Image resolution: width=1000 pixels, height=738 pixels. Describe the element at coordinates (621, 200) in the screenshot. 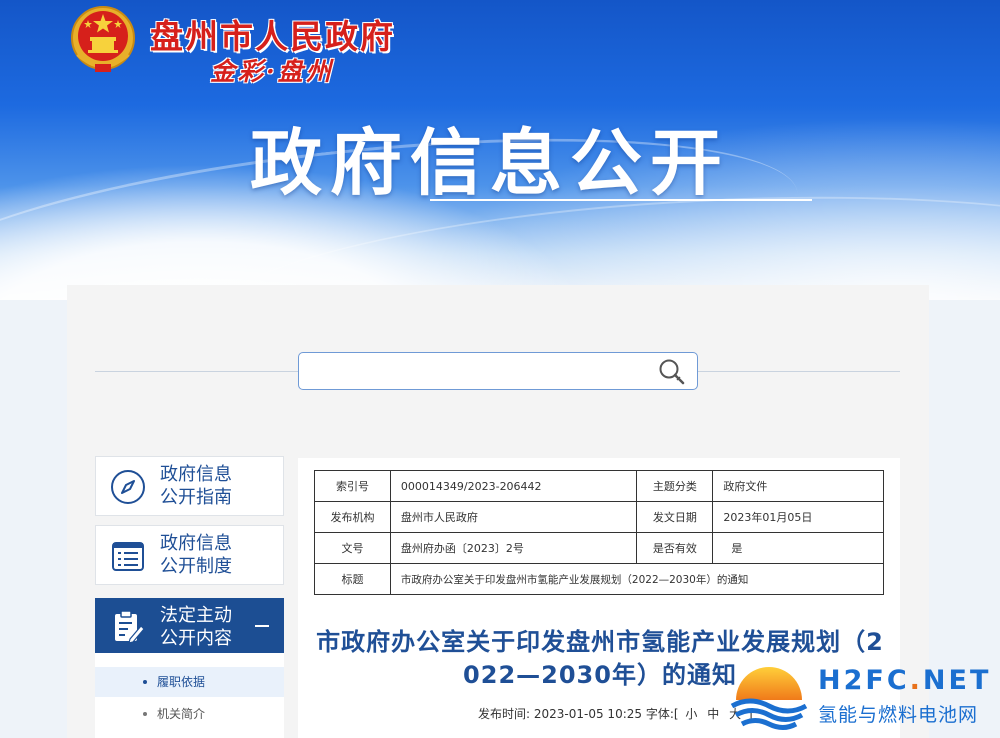

I see `title-underline` at that location.